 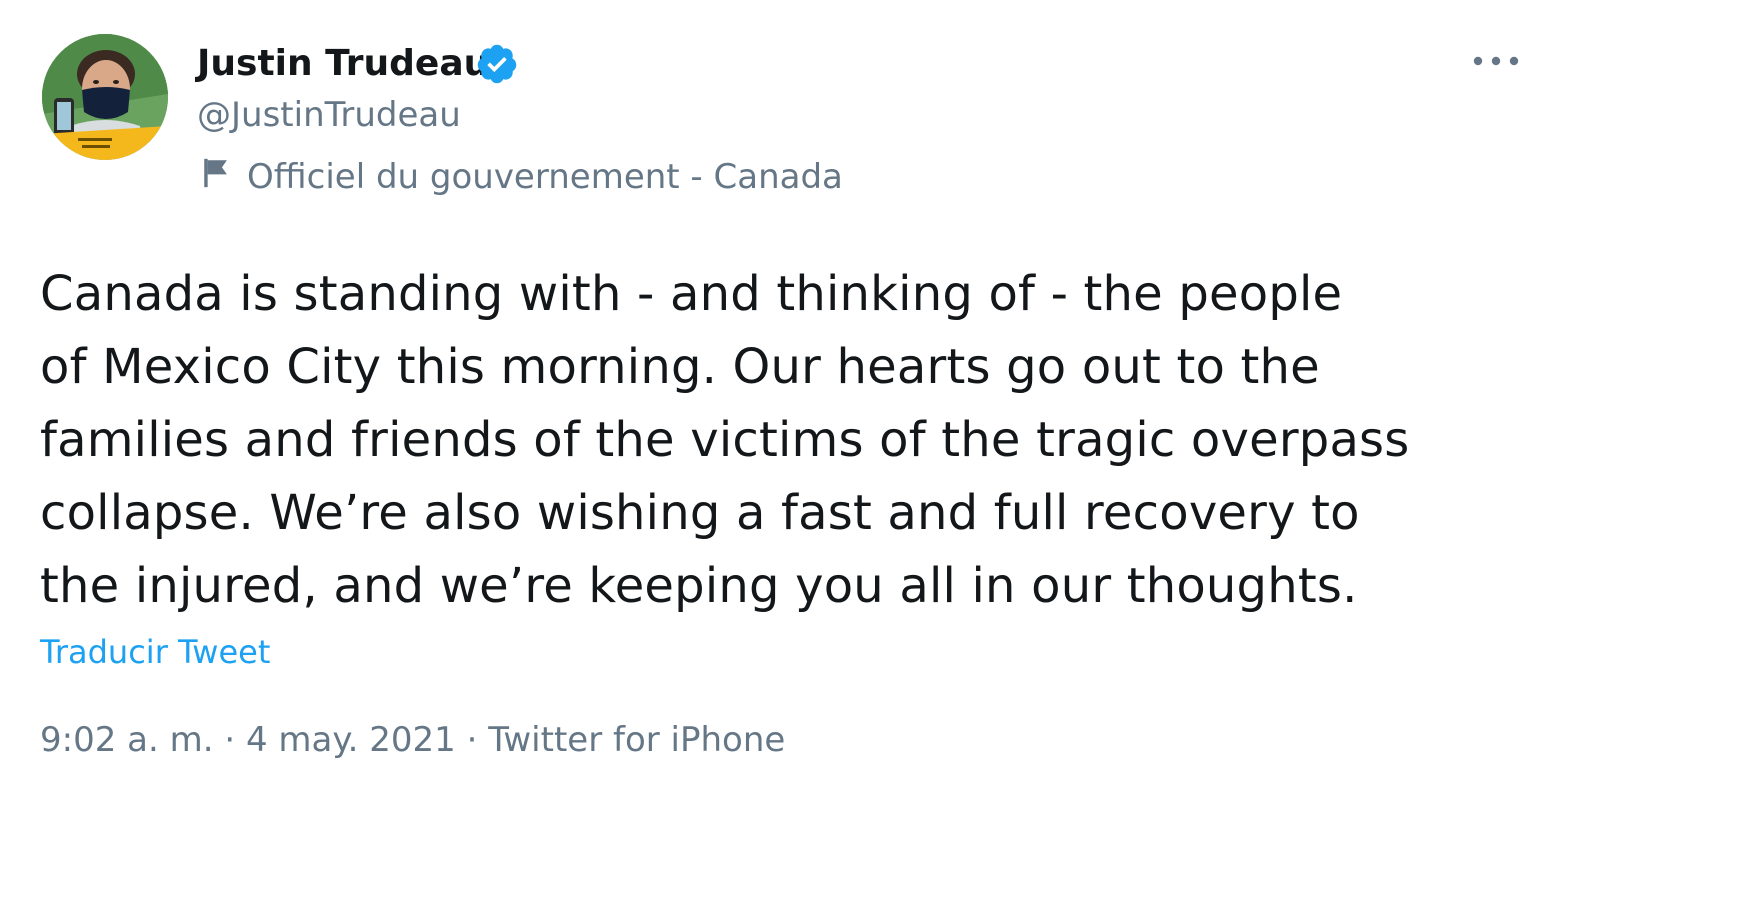 I want to click on author-name: Justin Trudeau, so click(x=343, y=64).